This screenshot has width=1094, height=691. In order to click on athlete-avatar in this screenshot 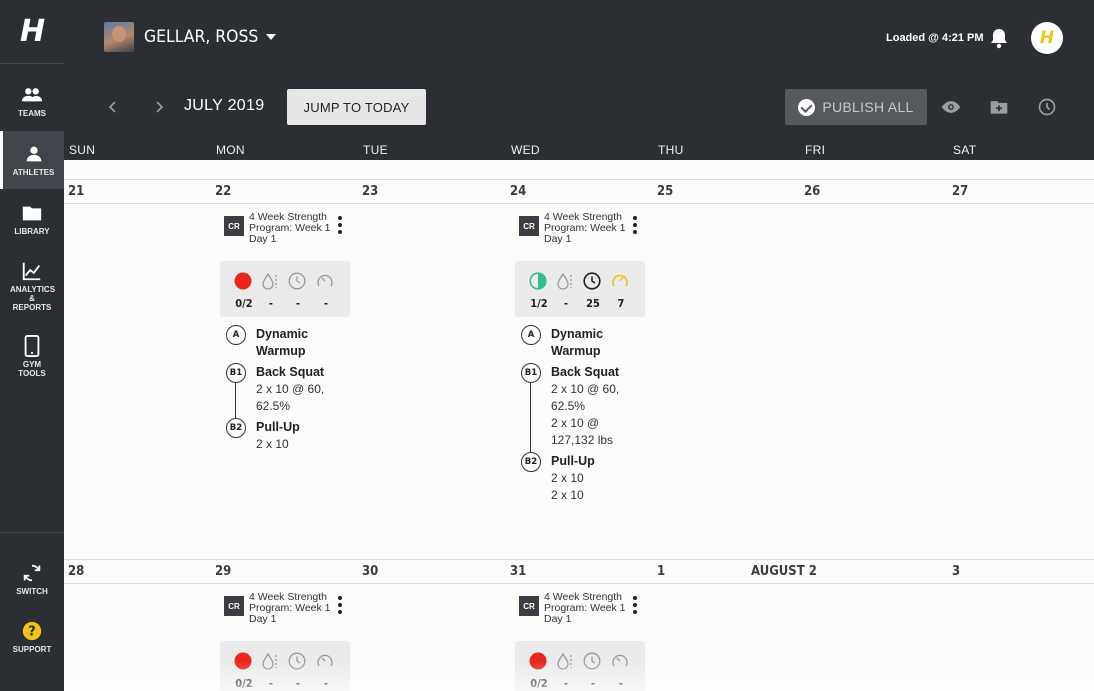, I will do `click(119, 37)`.